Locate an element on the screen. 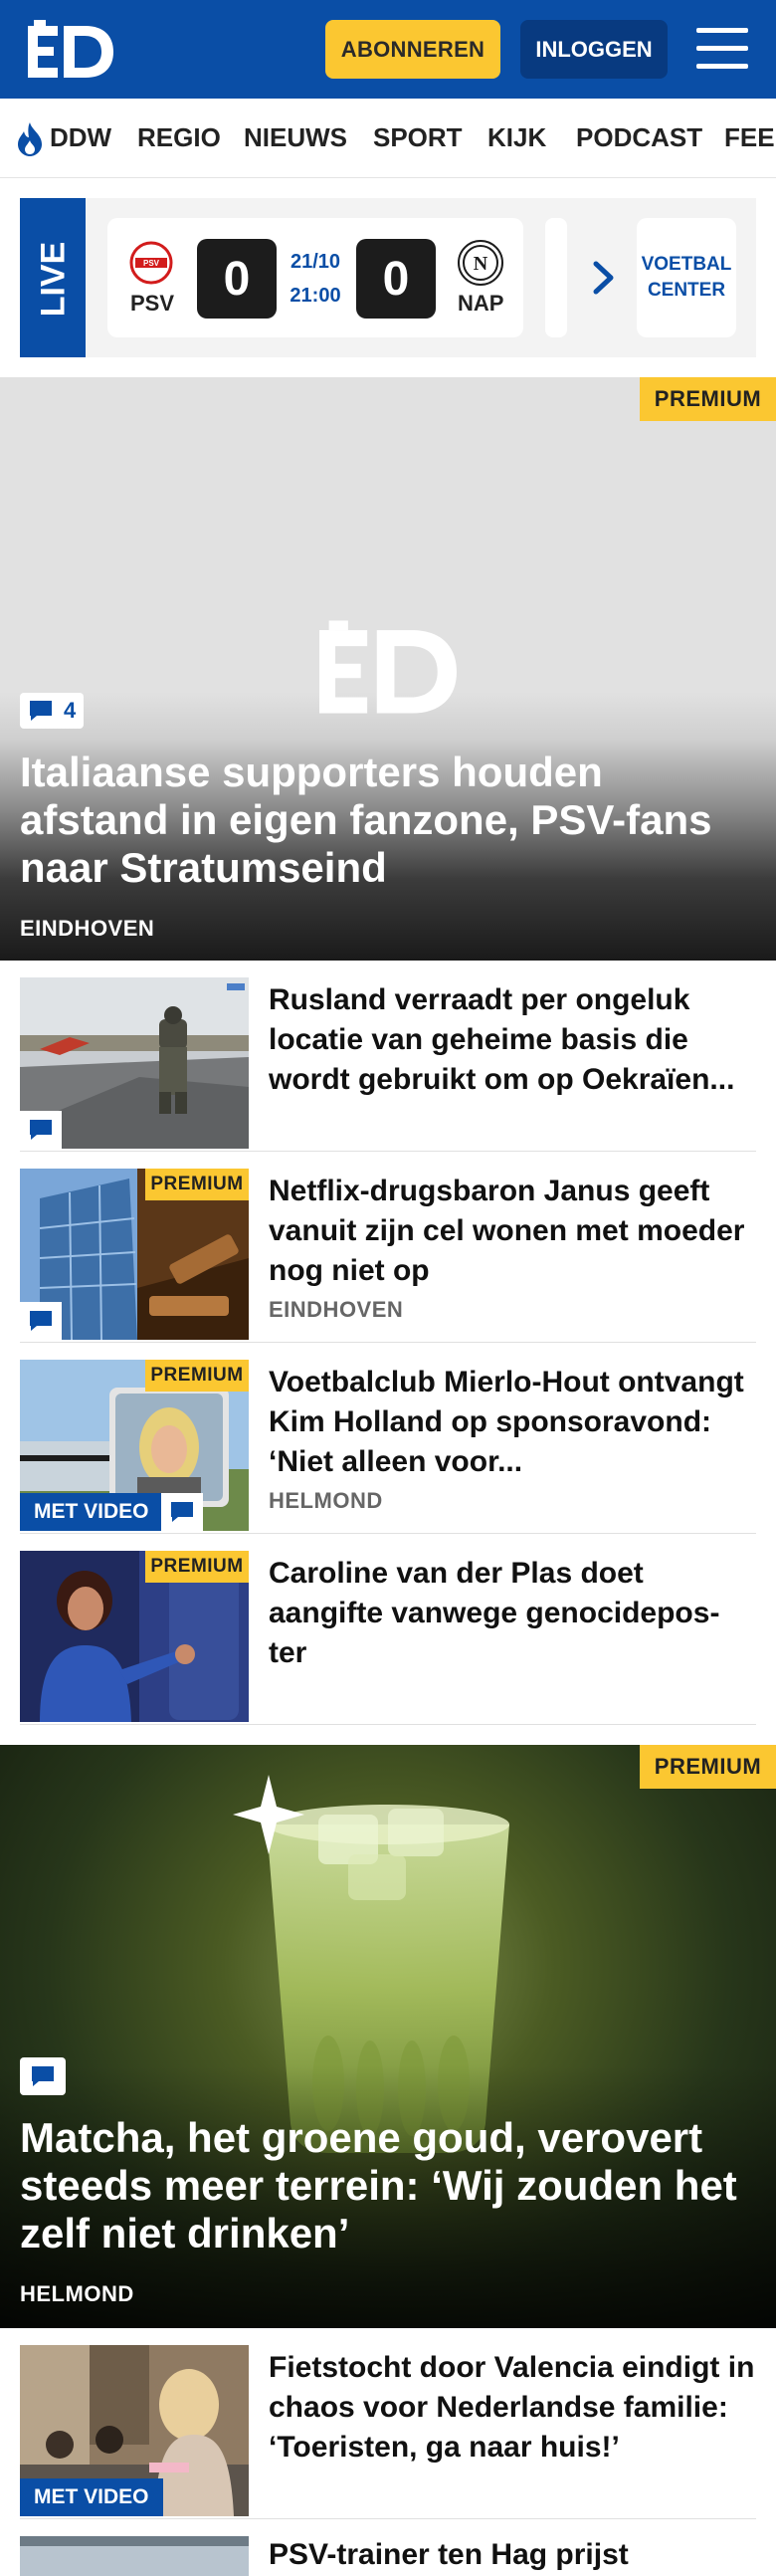 The image size is (776, 2576). live-label: LIVE is located at coordinates (53, 277).